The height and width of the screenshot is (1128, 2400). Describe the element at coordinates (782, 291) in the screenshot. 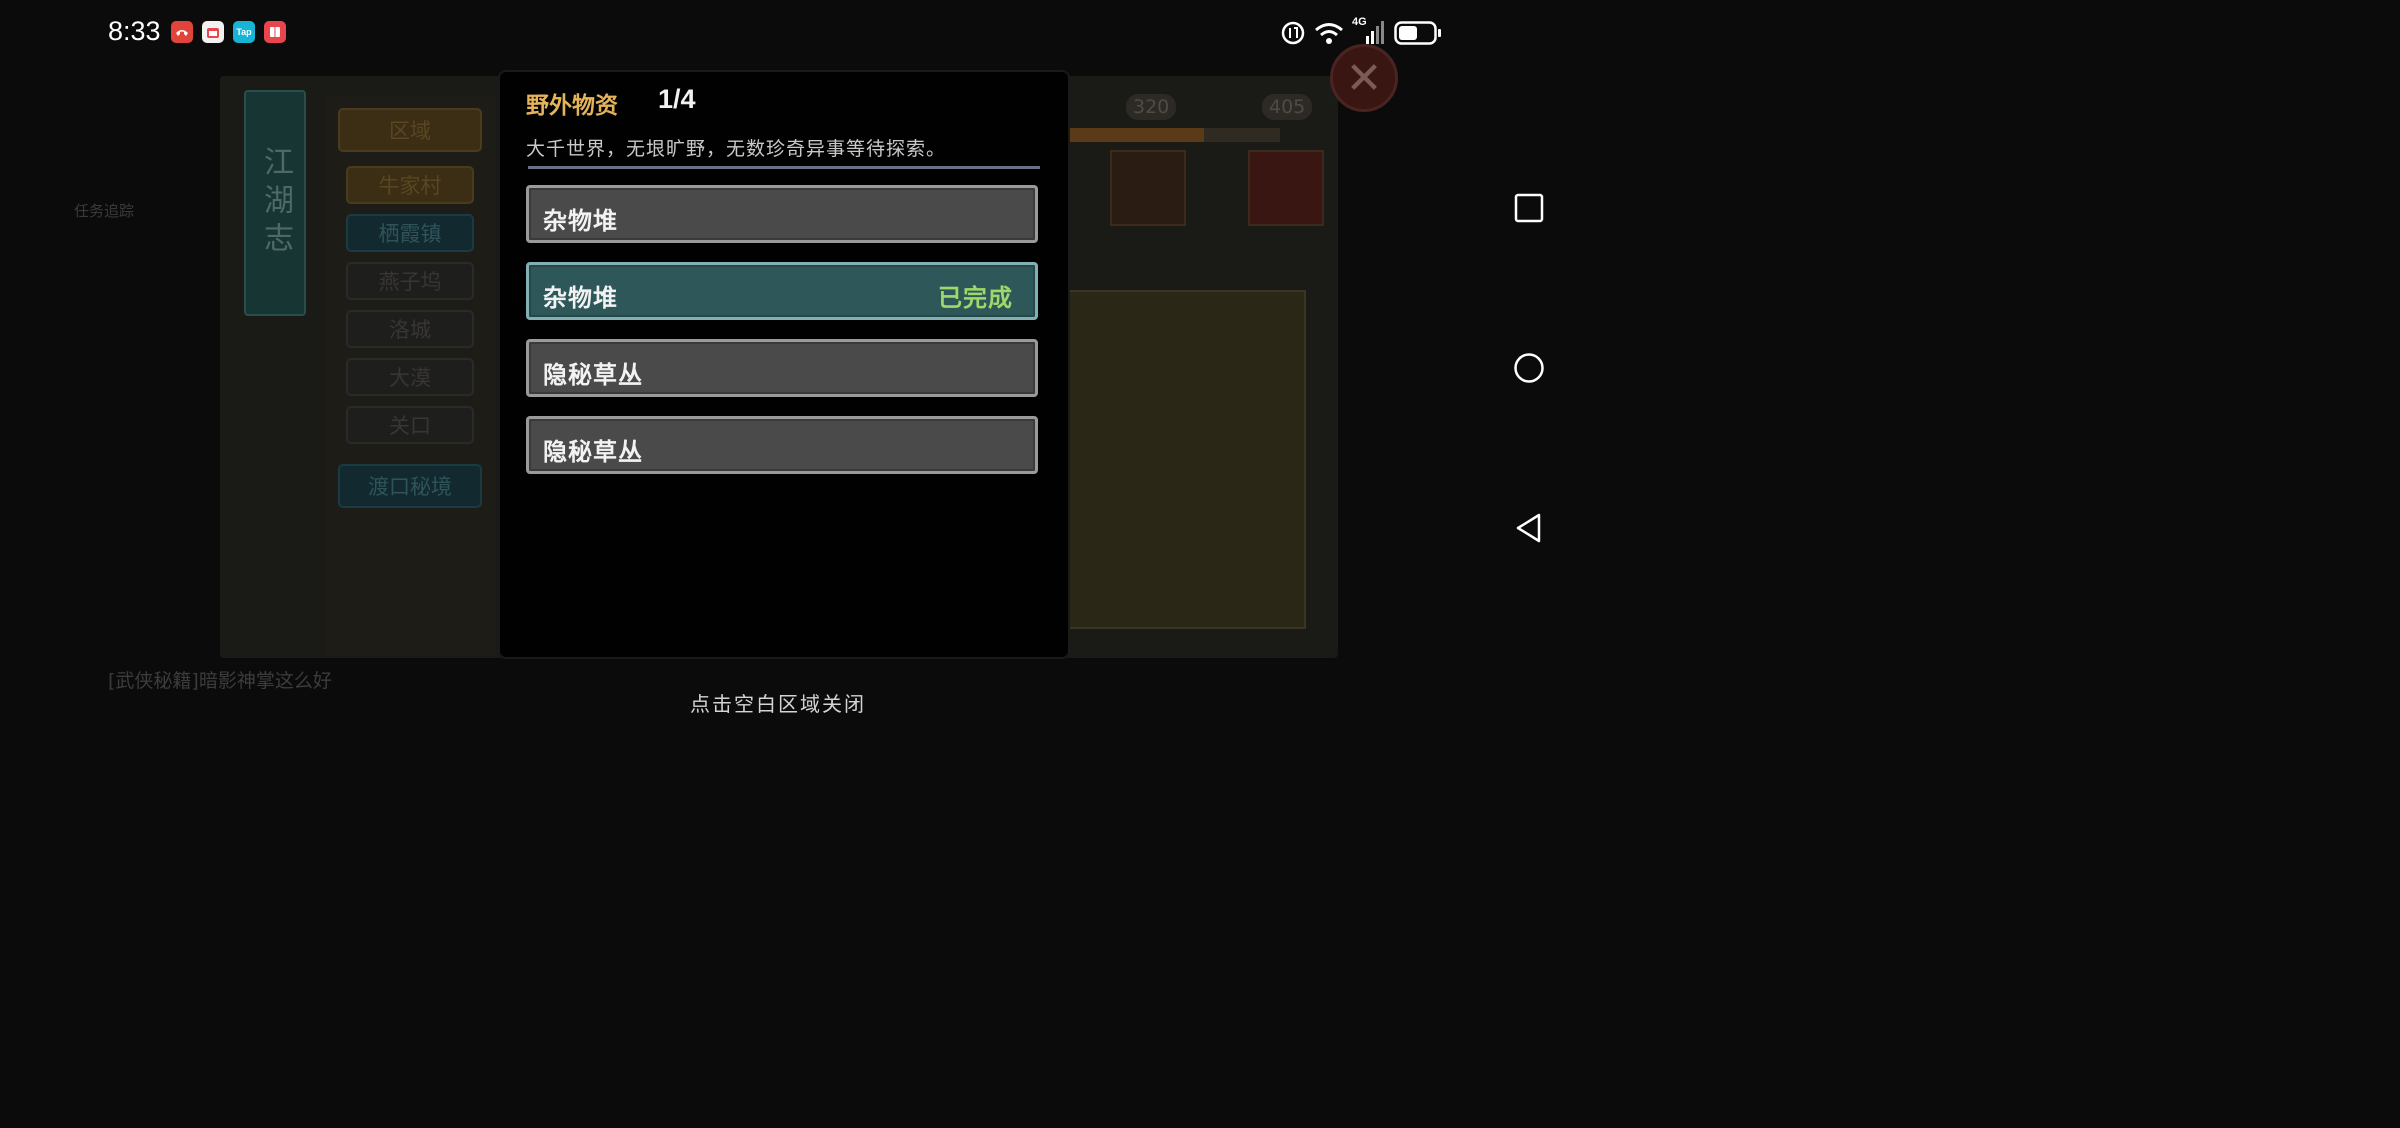

I see `supply-item-row-completed: 杂物堆 已完成` at that location.